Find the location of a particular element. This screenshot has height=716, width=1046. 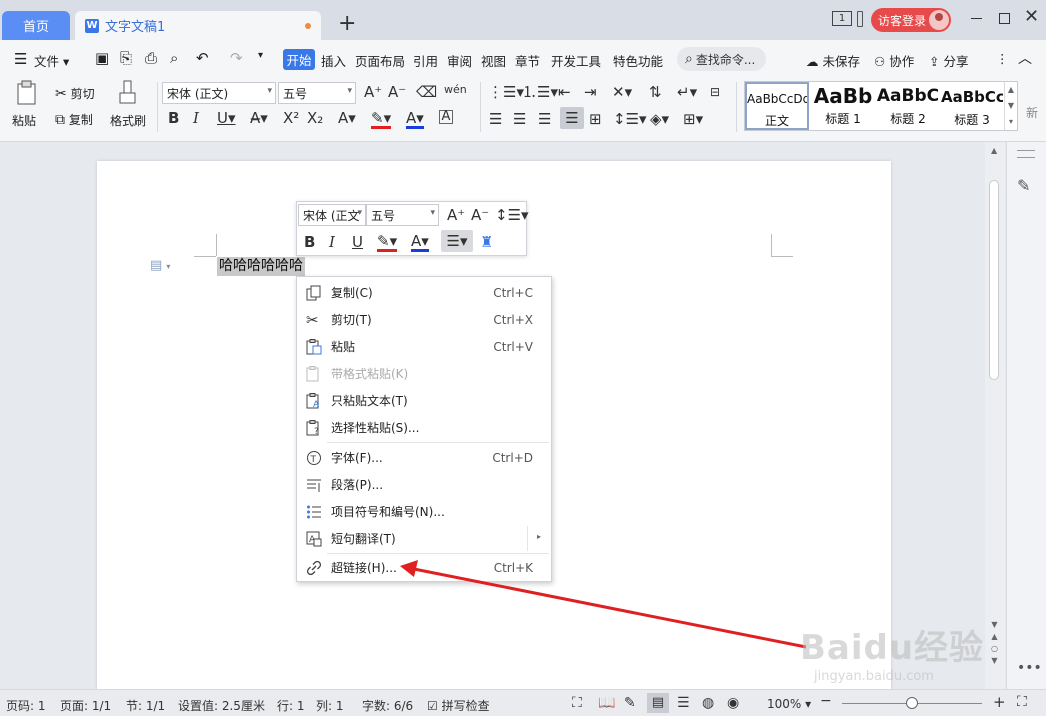

style-normal: AaBbCcDd 正文 is located at coordinates (777, 106).